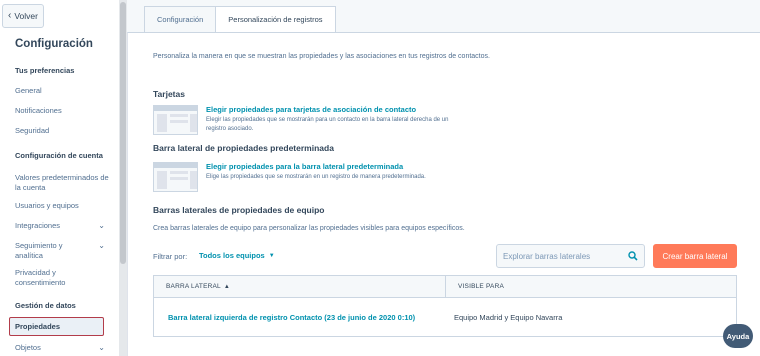 This screenshot has width=760, height=356. Describe the element at coordinates (26, 16) in the screenshot. I see `back-button-label: Volver` at that location.